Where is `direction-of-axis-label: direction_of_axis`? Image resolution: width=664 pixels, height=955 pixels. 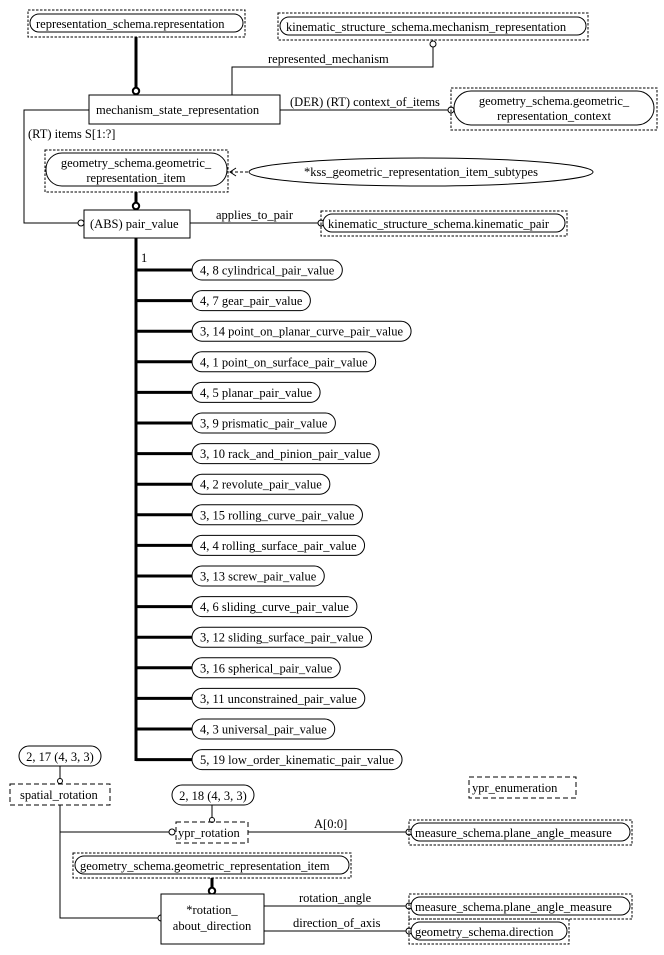 direction-of-axis-label: direction_of_axis is located at coordinates (337, 923).